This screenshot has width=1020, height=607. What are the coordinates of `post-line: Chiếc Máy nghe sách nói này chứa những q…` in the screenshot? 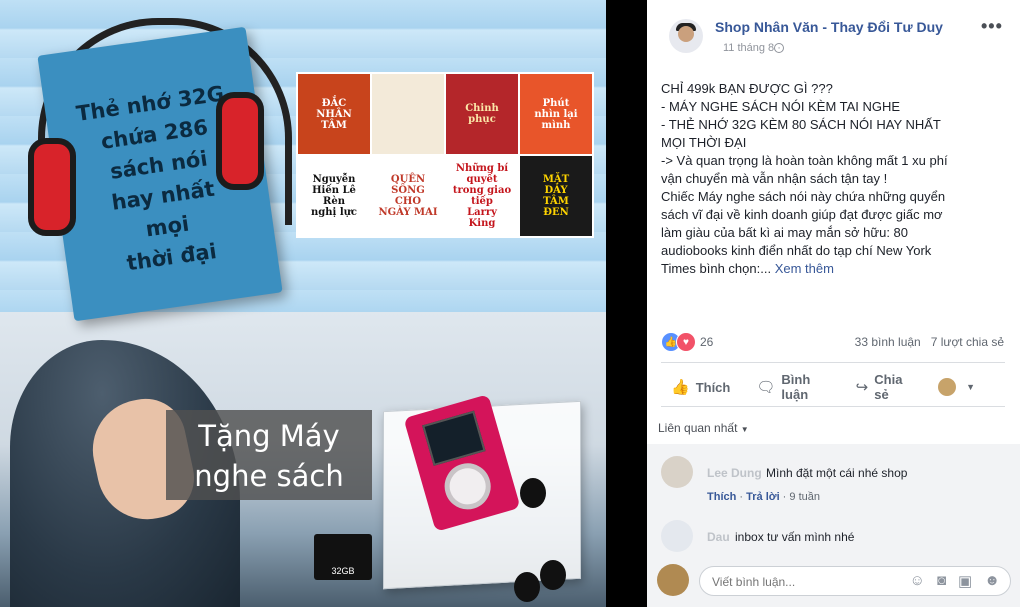 It's located at (803, 196).